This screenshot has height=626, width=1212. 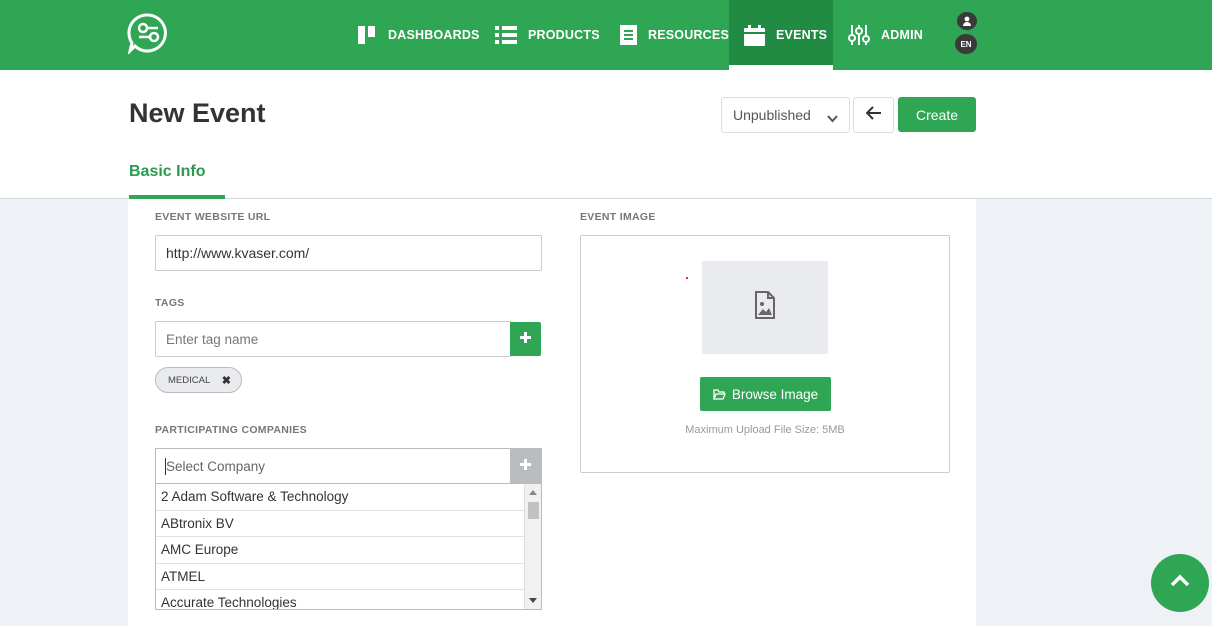 I want to click on company-option: 2 Adam Software & Technology, so click(x=340, y=497).